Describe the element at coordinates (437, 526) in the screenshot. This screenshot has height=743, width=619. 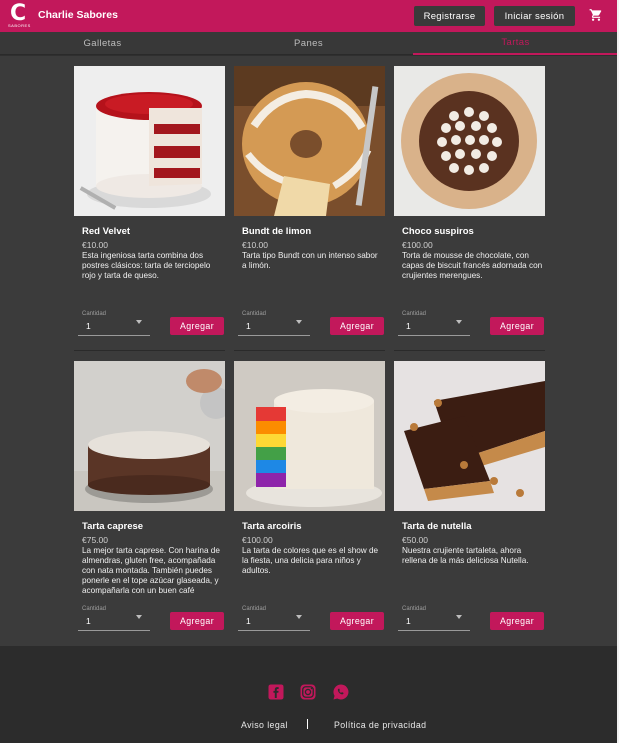
I see `product-title: Tarta de nutella` at that location.